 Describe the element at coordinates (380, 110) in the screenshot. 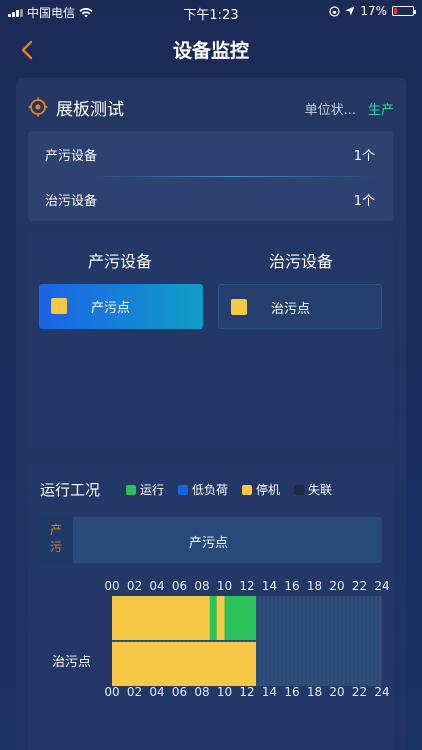

I see `unit-status-value: 生产` at that location.